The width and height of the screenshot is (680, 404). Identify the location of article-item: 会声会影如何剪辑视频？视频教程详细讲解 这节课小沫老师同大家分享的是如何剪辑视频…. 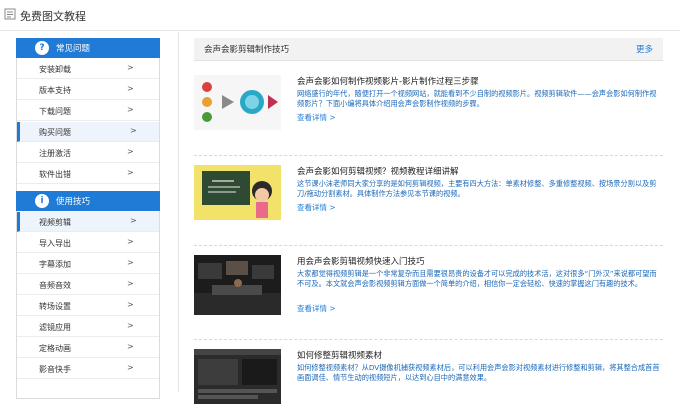
(428, 200).